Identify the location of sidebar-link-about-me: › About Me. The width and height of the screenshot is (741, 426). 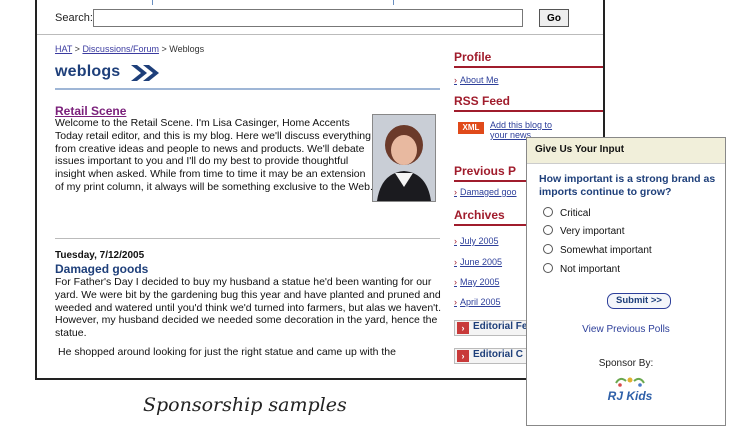
(476, 80).